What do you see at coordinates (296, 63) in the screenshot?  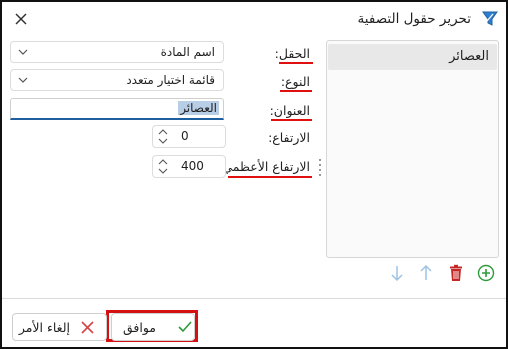 I see `field-label-underline` at bounding box center [296, 63].